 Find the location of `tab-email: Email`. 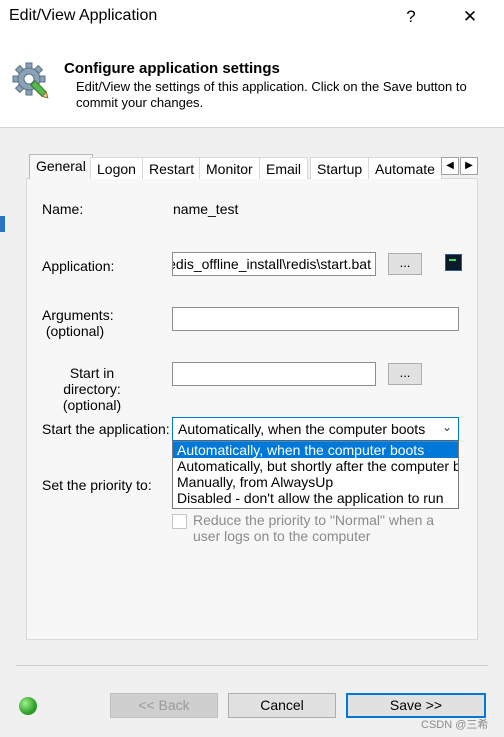

tab-email: Email is located at coordinates (284, 168).